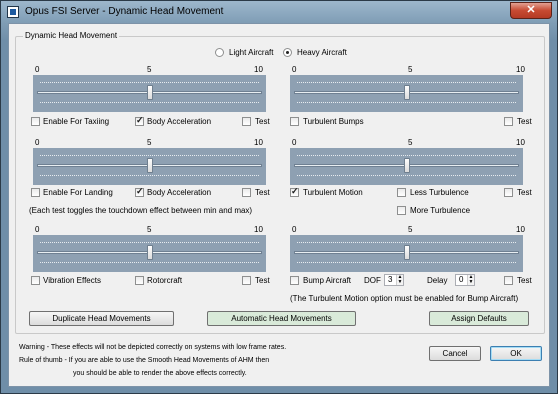  Describe the element at coordinates (76, 121) in the screenshot. I see `enable-taxiing-label: Enable For Taxiing` at that location.